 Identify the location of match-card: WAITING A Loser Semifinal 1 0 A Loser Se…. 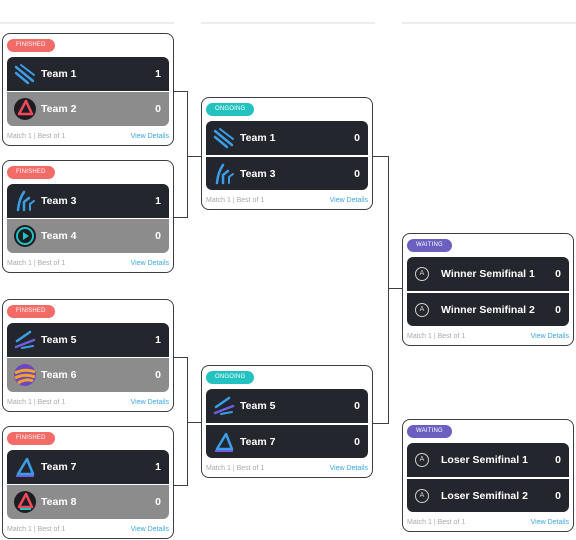
(488, 475).